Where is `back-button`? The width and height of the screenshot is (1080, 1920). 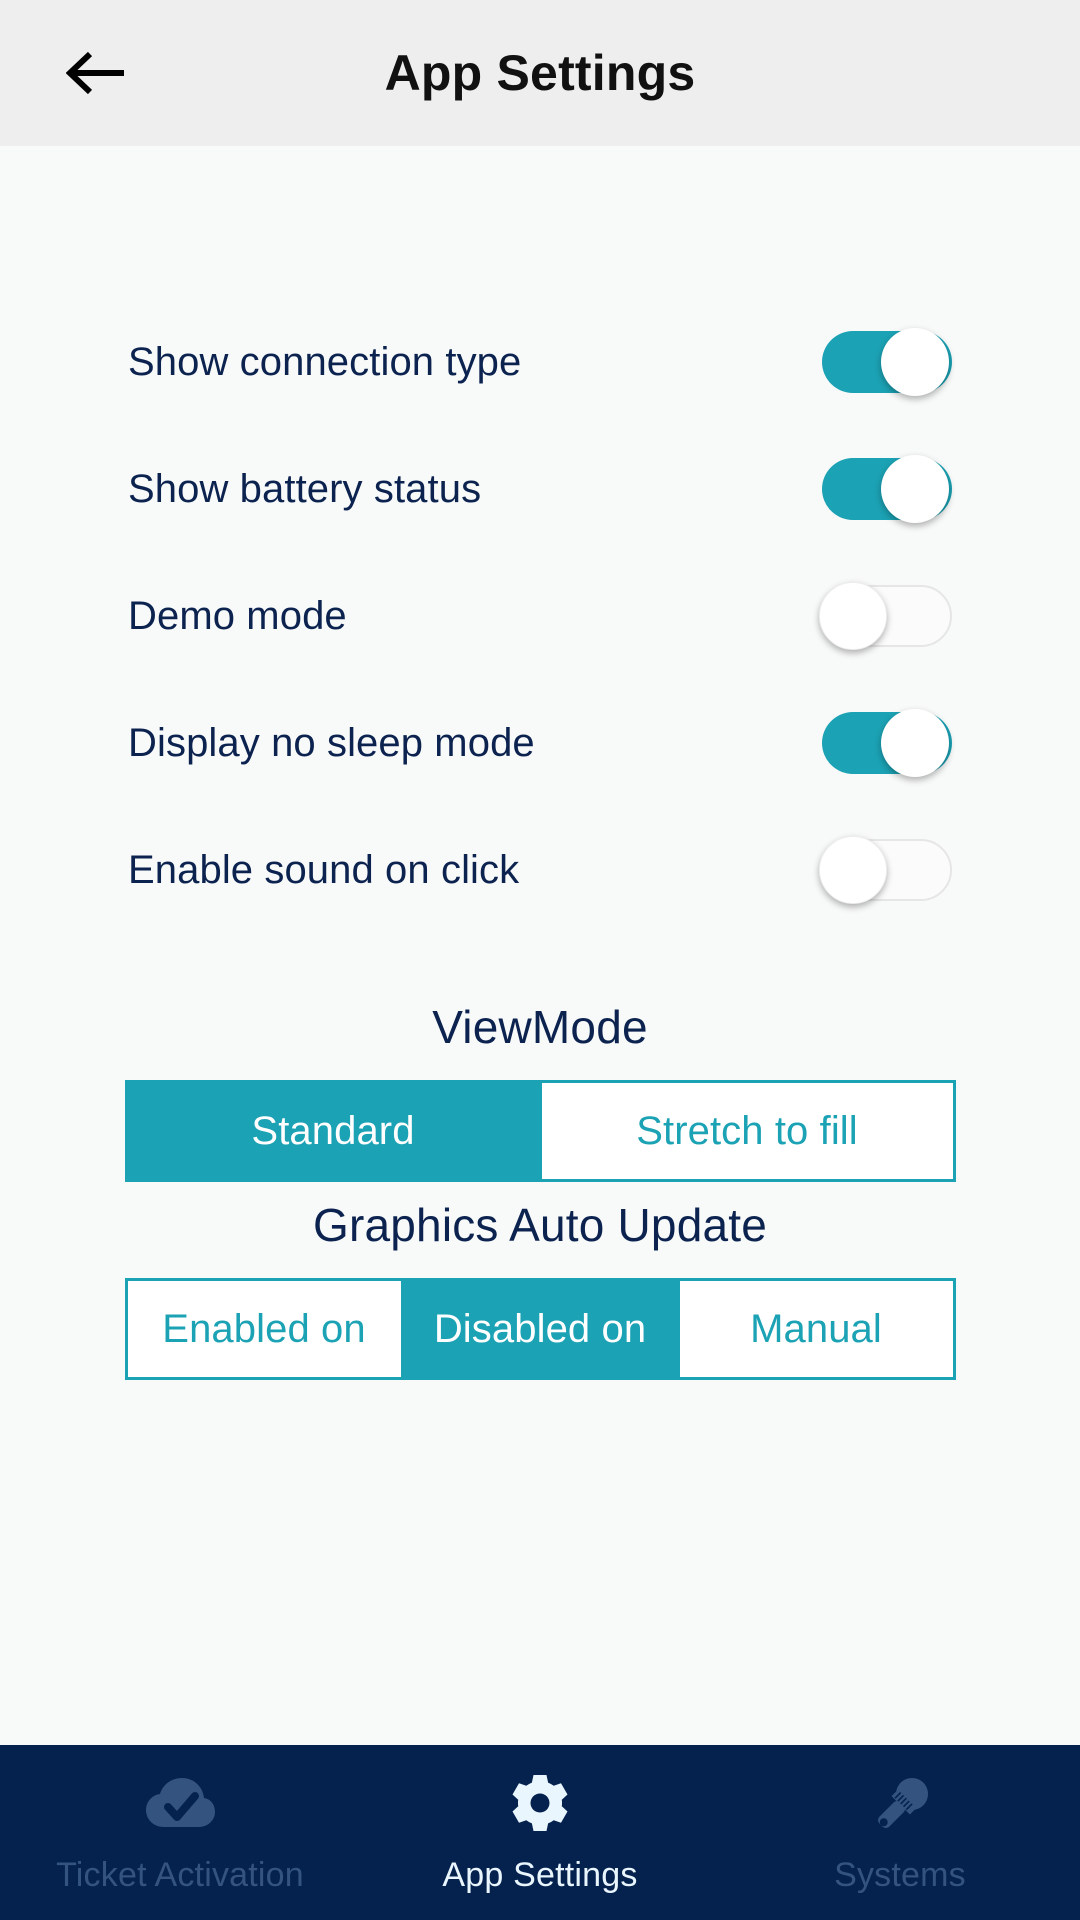 back-button is located at coordinates (97, 73).